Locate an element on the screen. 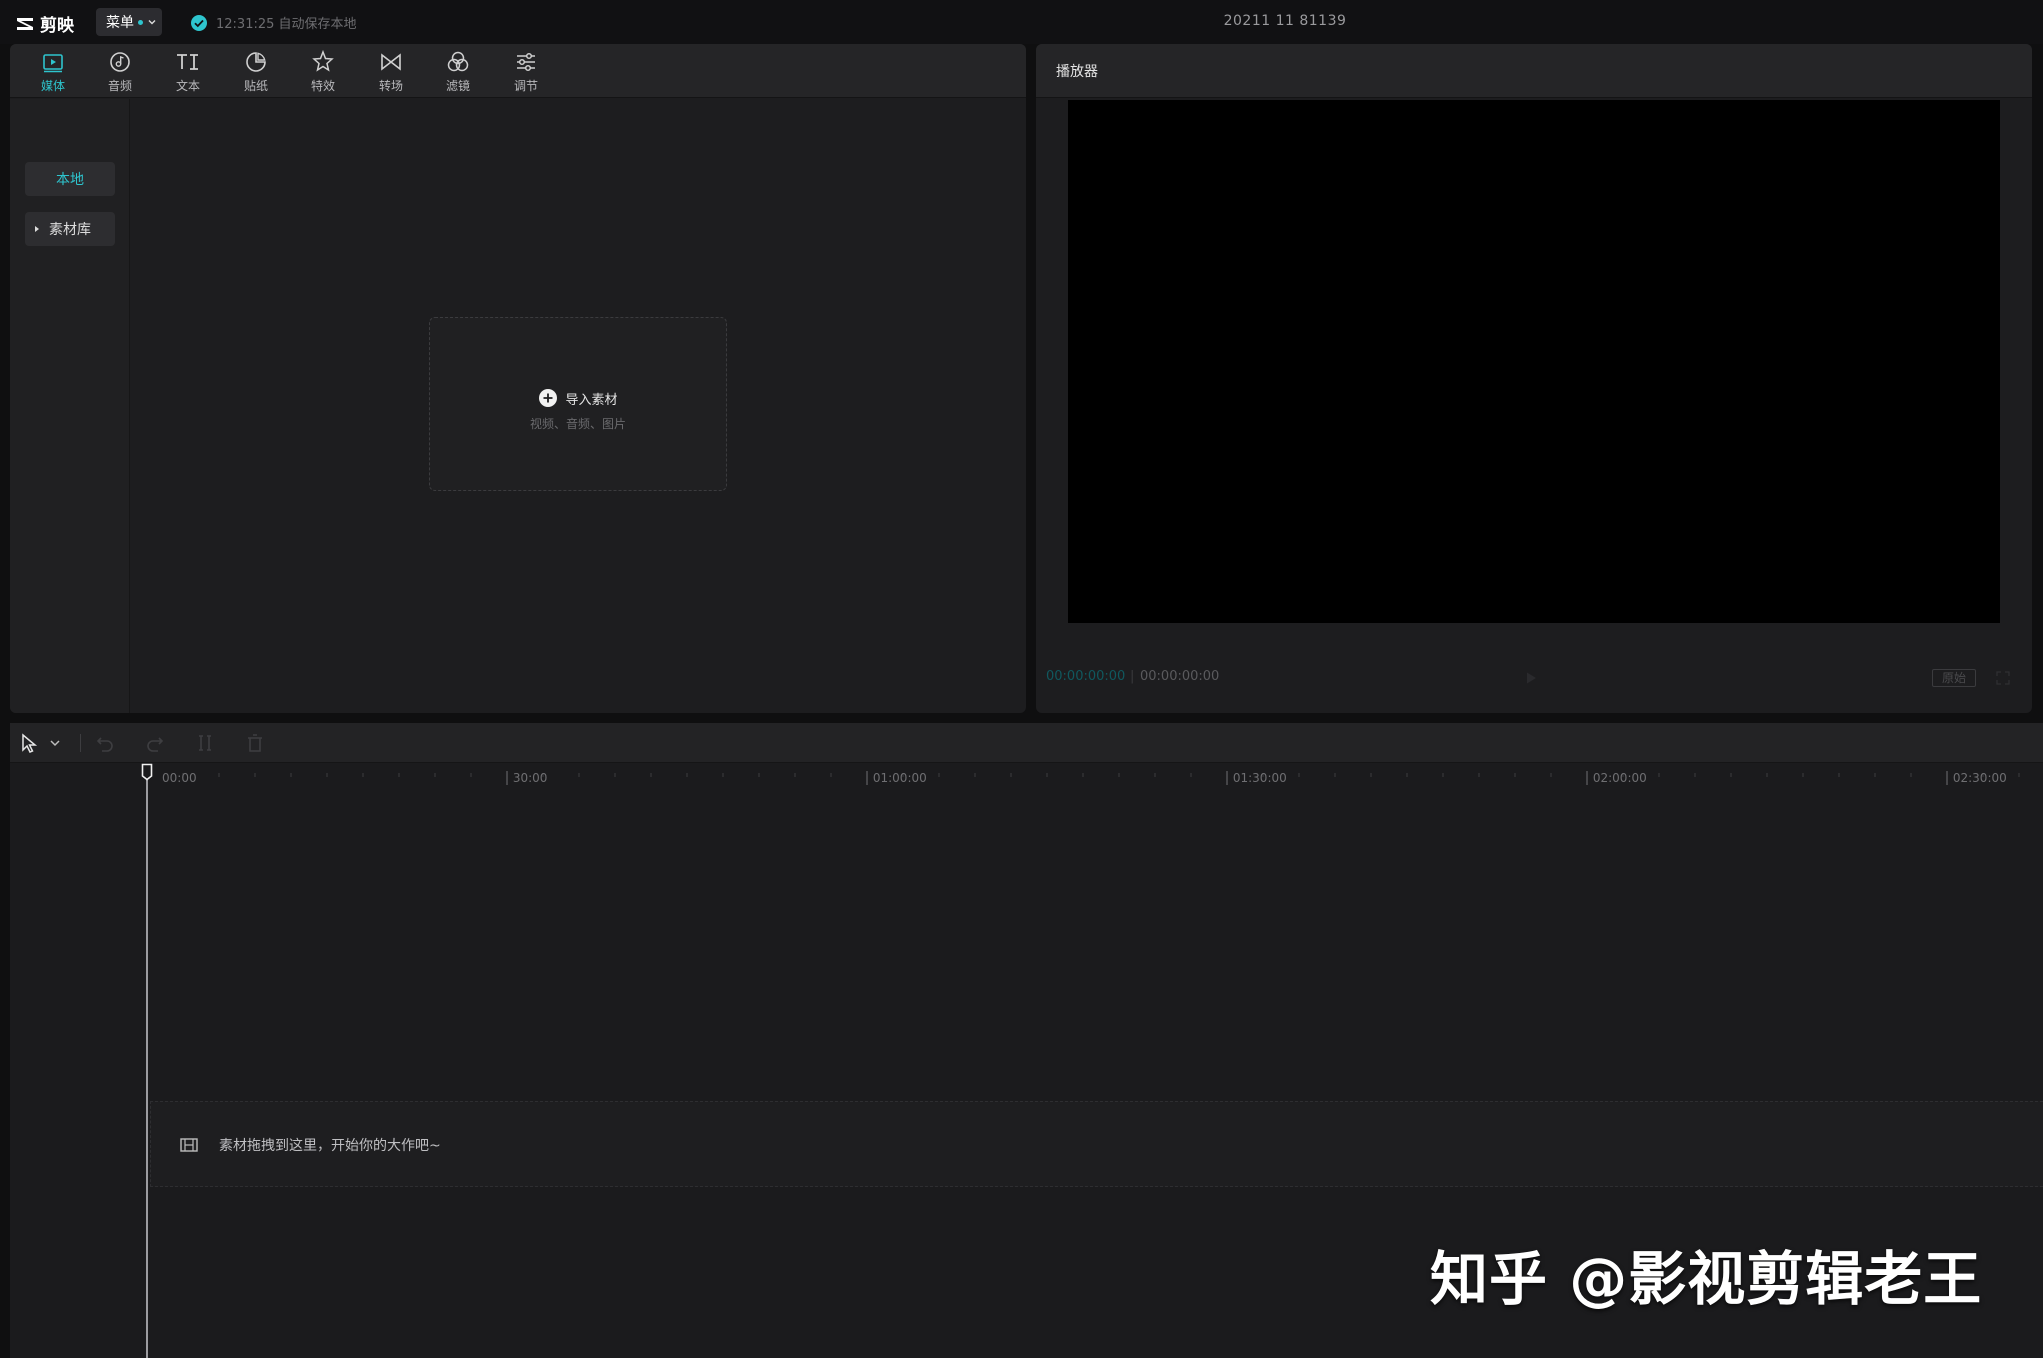  import-media-label: 导入素材 is located at coordinates (591, 400).